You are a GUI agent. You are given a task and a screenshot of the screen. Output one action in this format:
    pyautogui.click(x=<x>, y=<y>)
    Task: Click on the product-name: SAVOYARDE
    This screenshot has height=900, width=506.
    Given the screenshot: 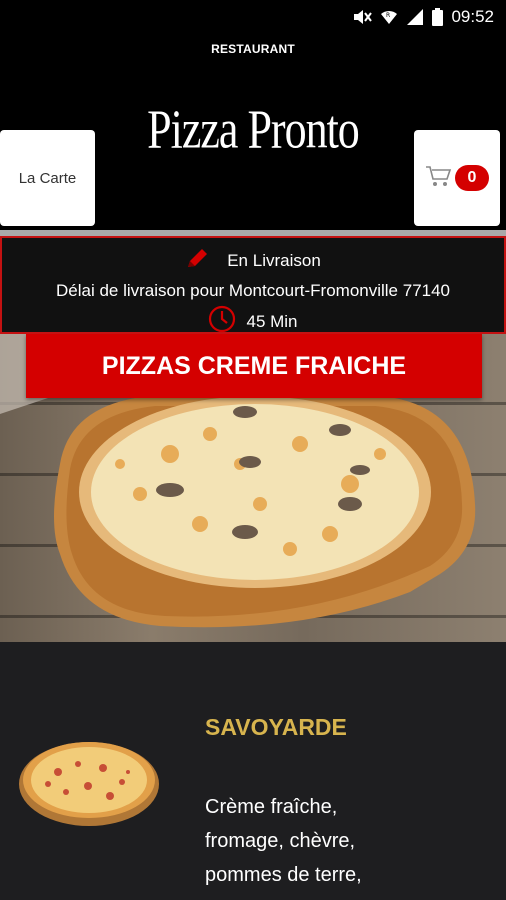 What is the action you would take?
    pyautogui.click(x=276, y=727)
    